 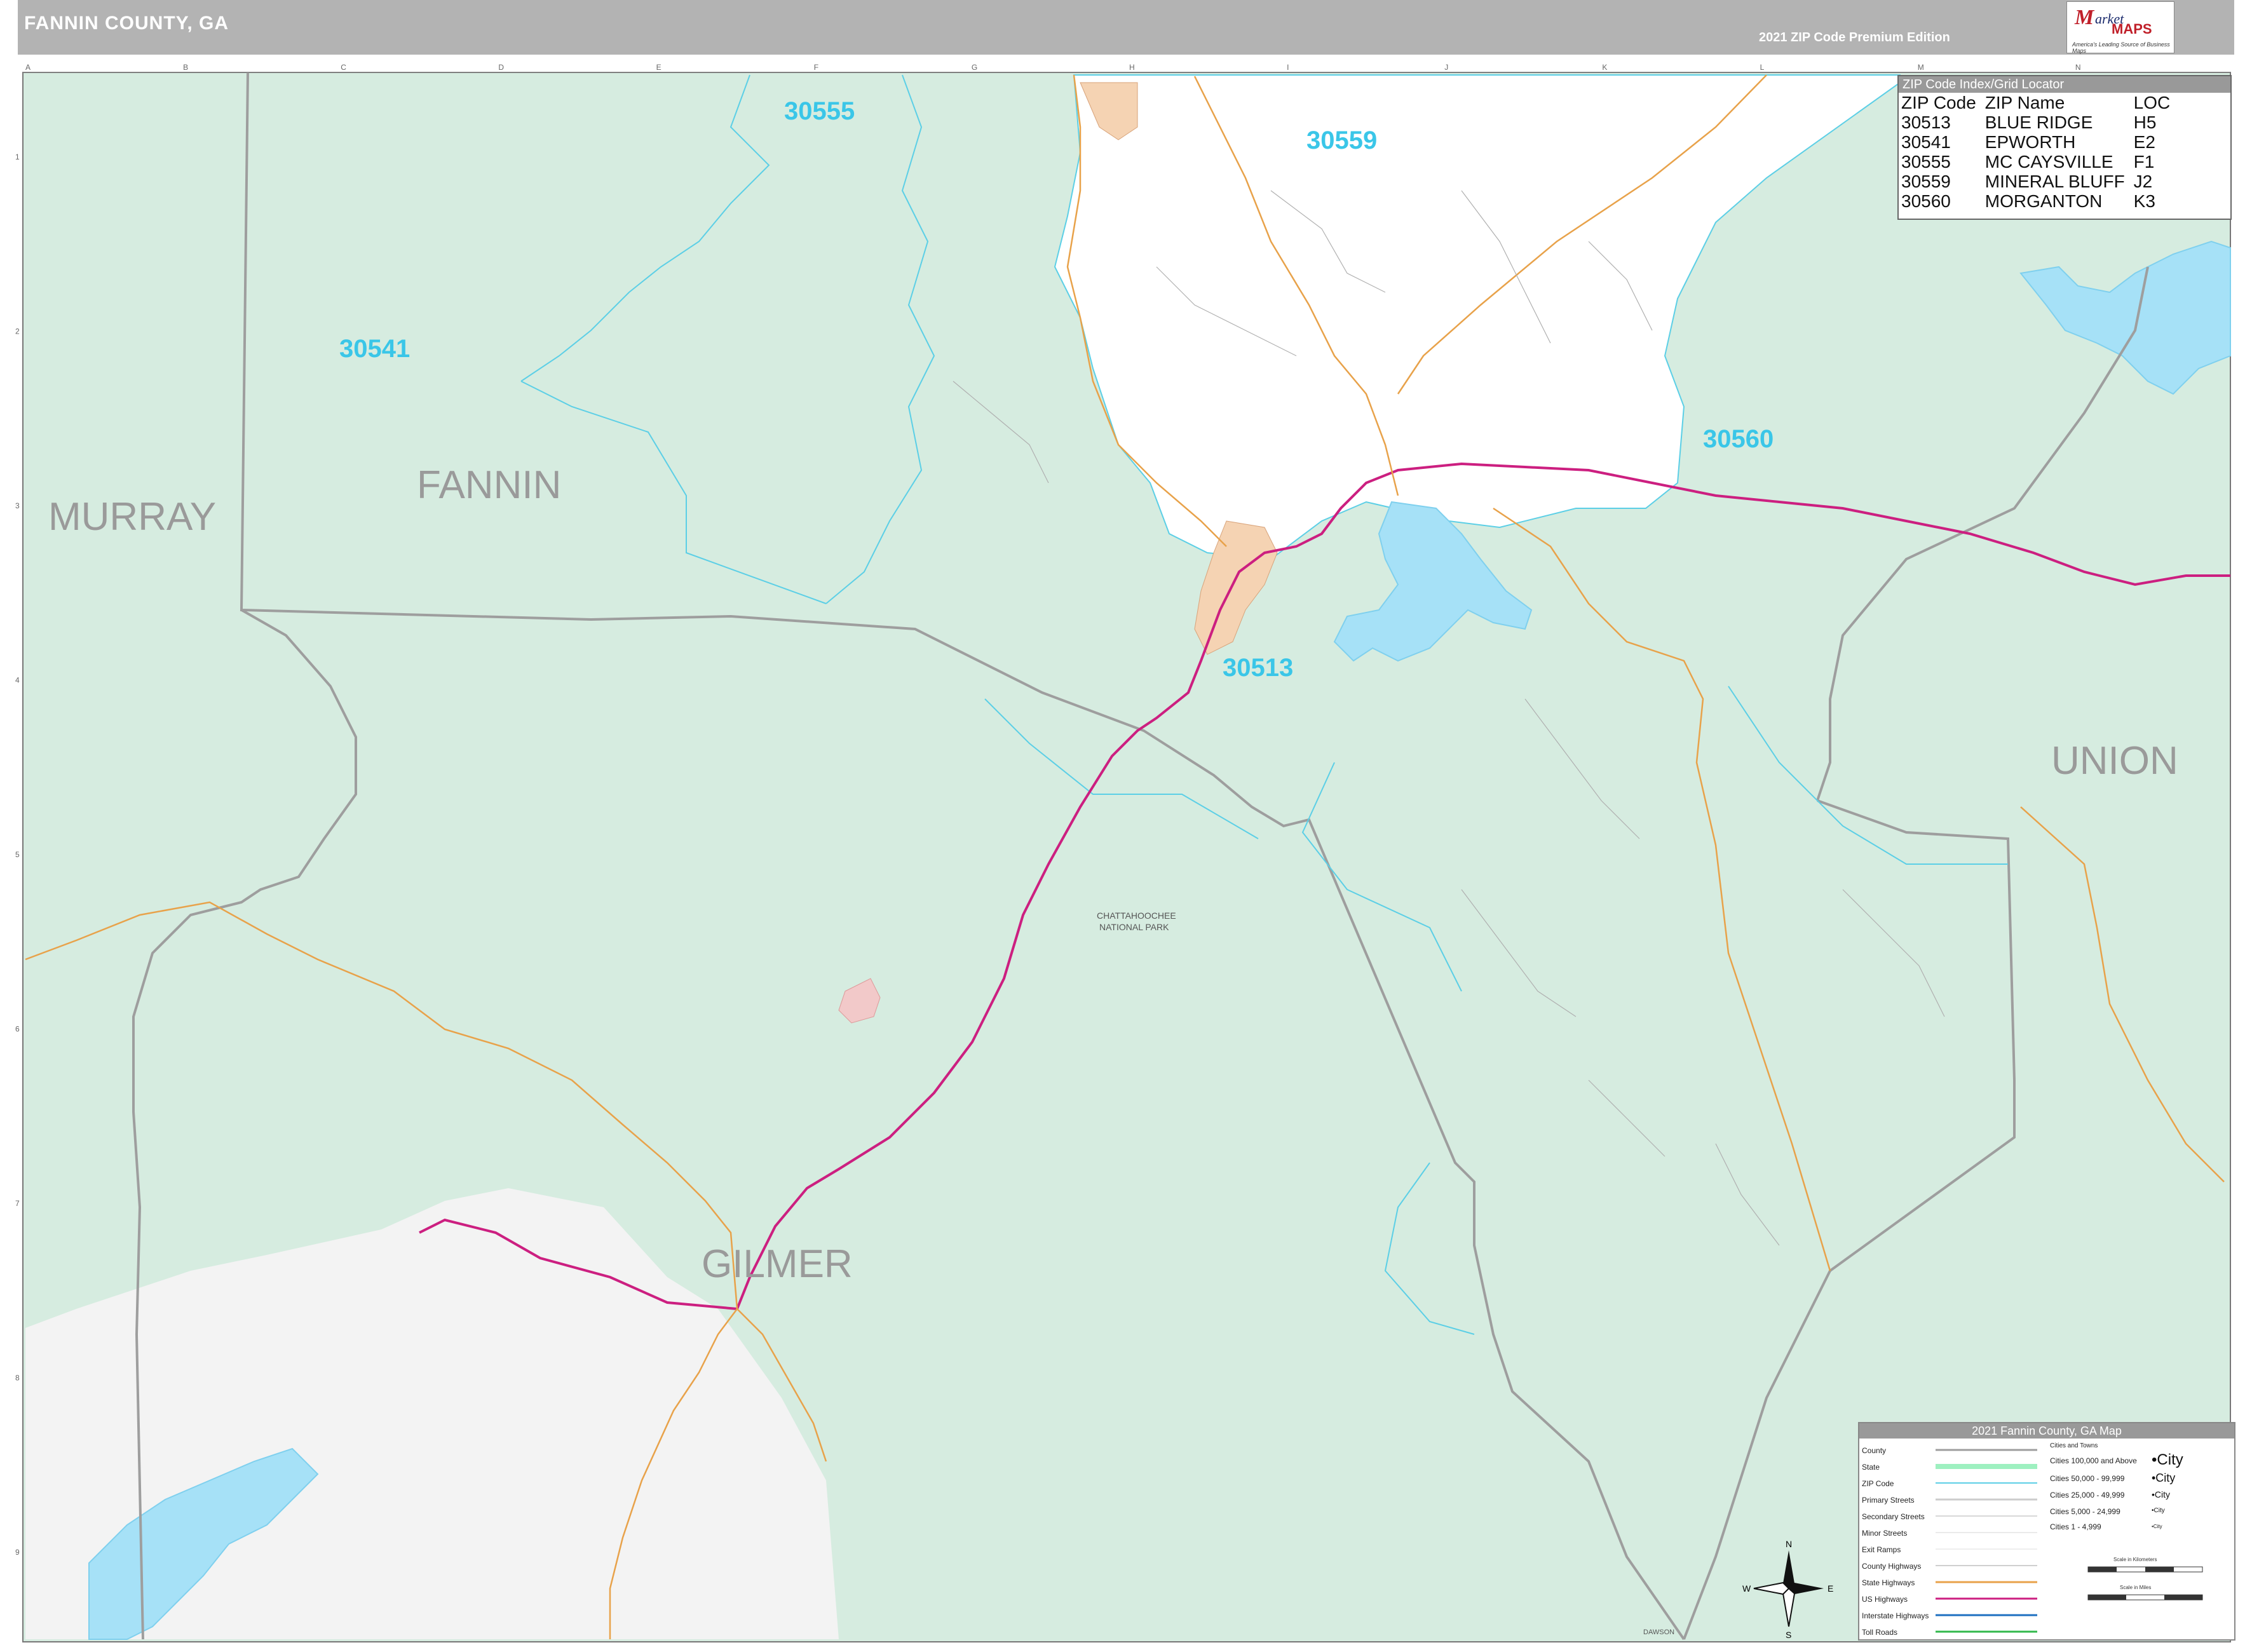 I want to click on zip-index-header-row: ZIP Code ZIP Name LOC, so click(x=2040, y=103).